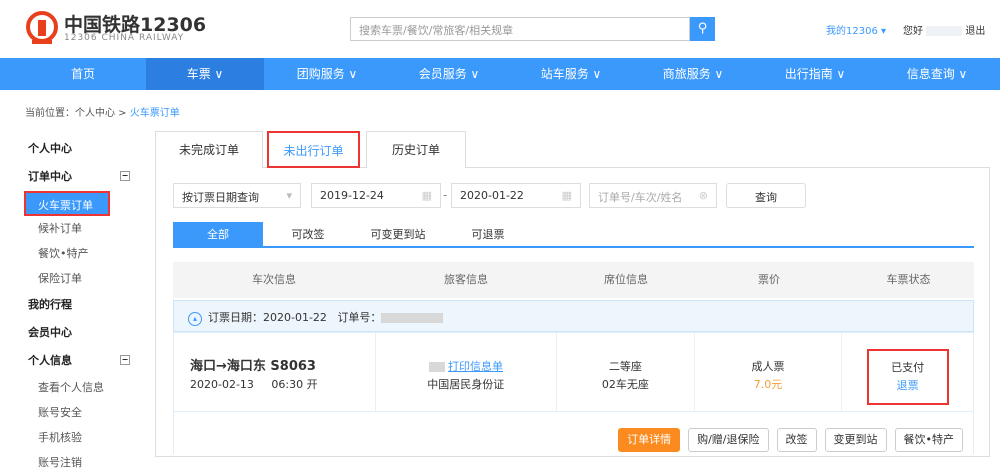  What do you see at coordinates (728, 440) in the screenshot?
I see `insurance-button: 购/赠/退保险` at bounding box center [728, 440].